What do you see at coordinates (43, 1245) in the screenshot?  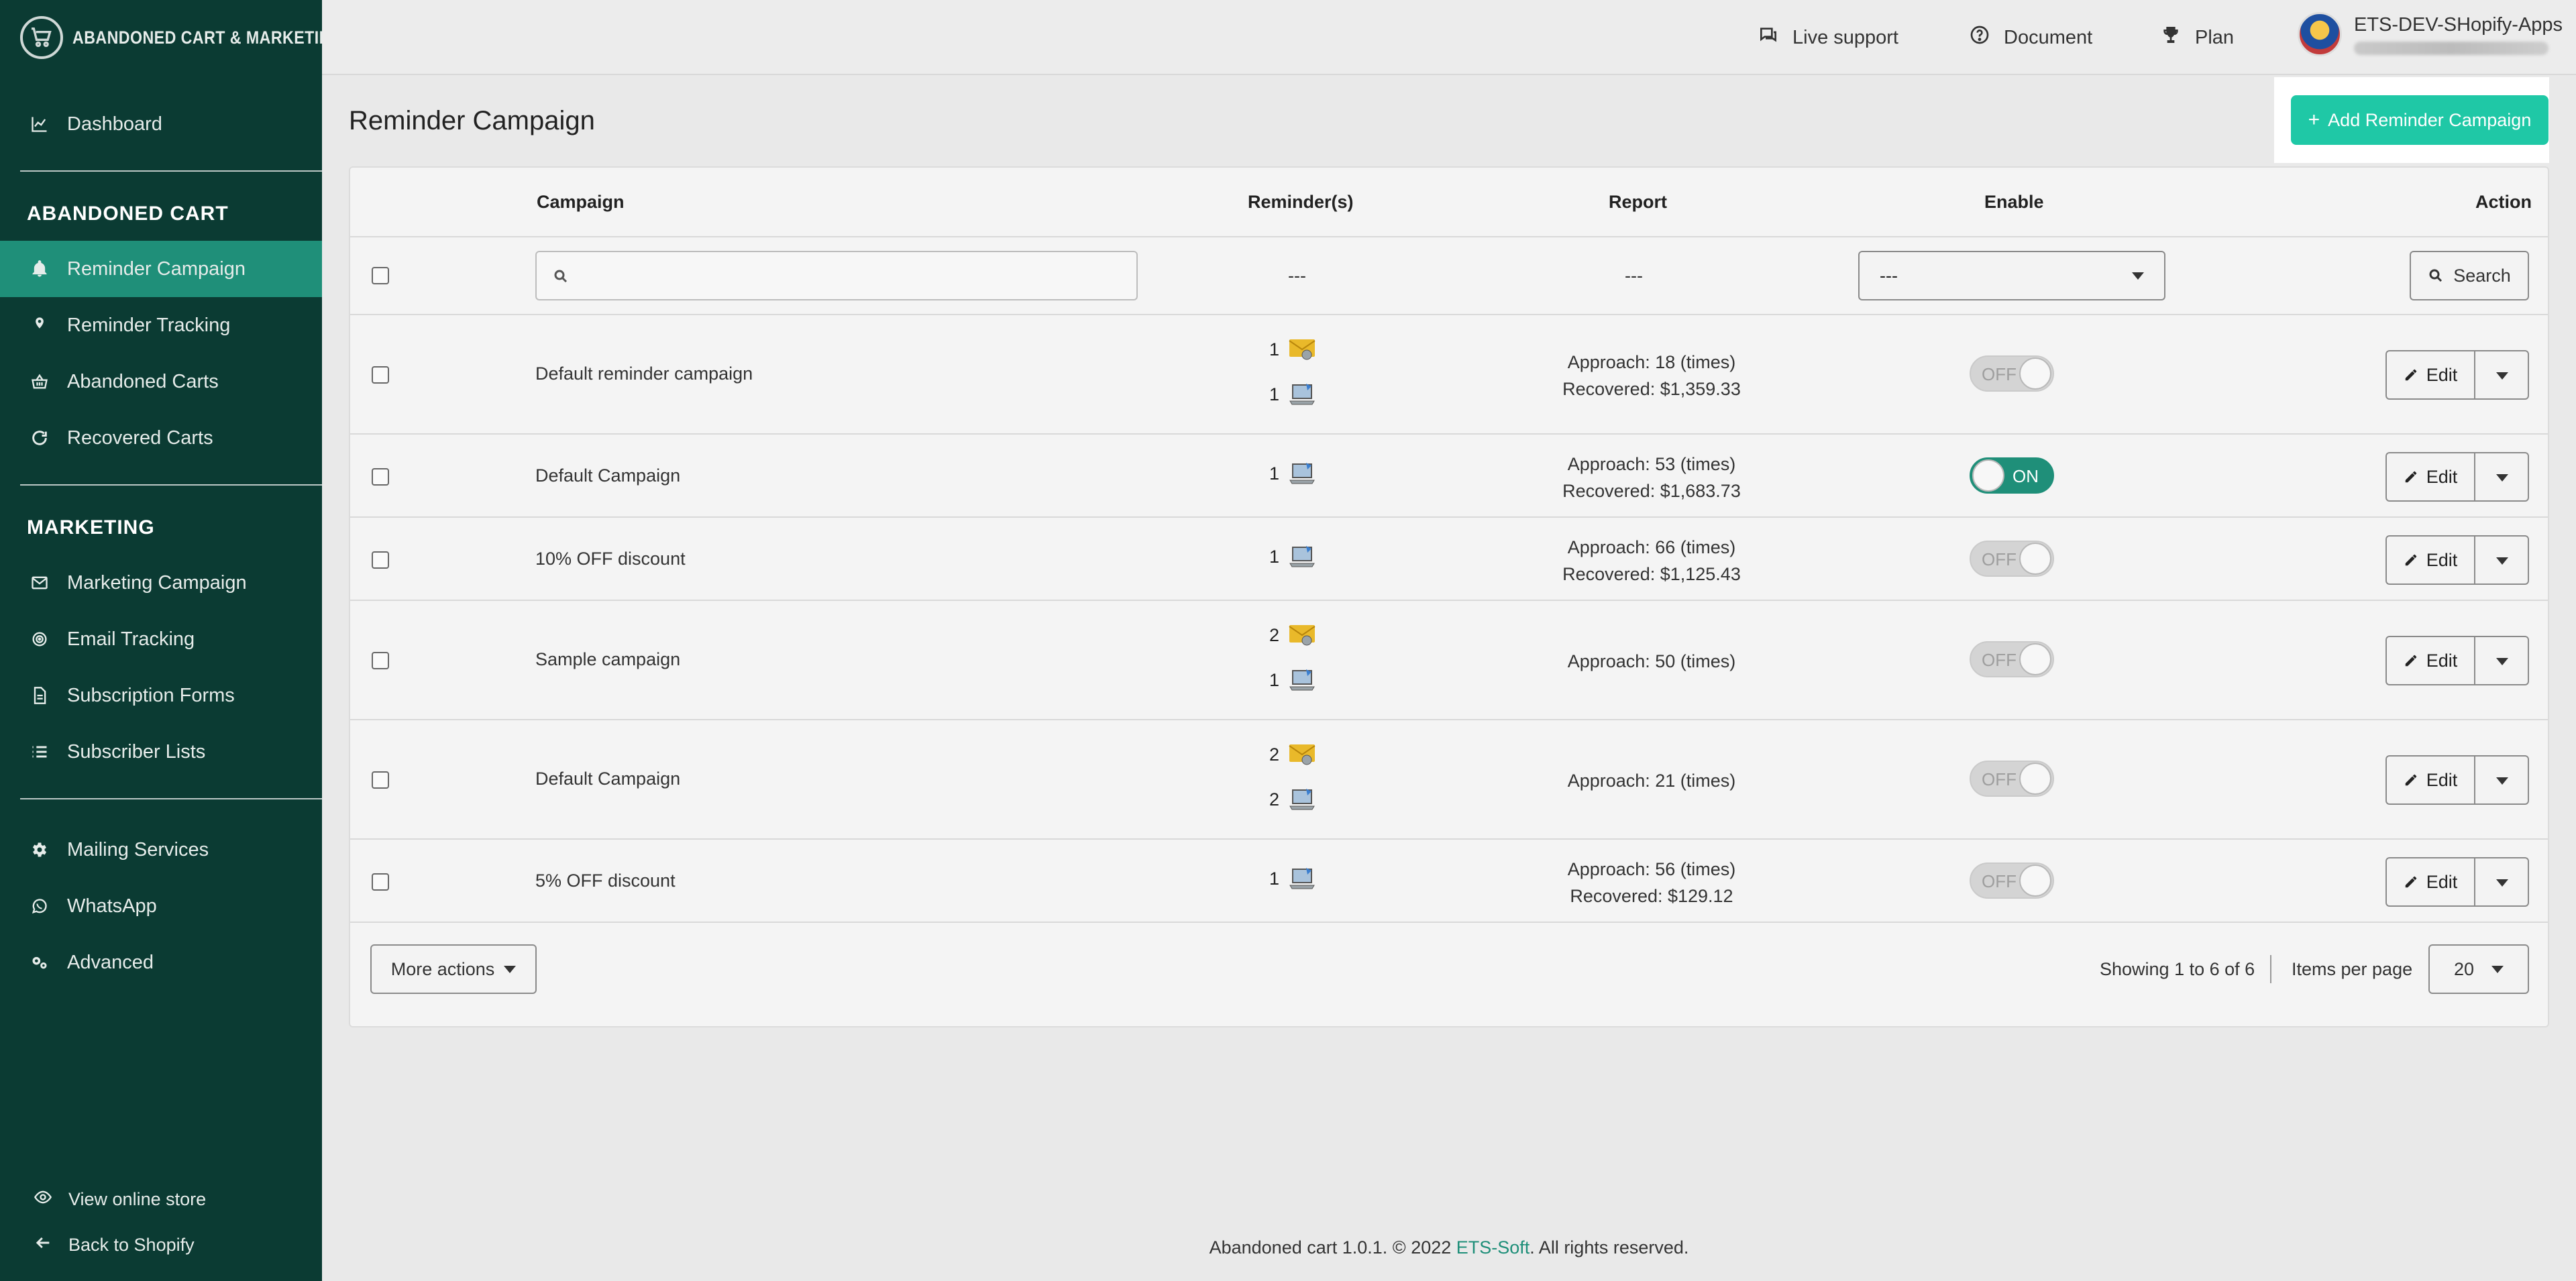 I see `arrow-left-icon` at bounding box center [43, 1245].